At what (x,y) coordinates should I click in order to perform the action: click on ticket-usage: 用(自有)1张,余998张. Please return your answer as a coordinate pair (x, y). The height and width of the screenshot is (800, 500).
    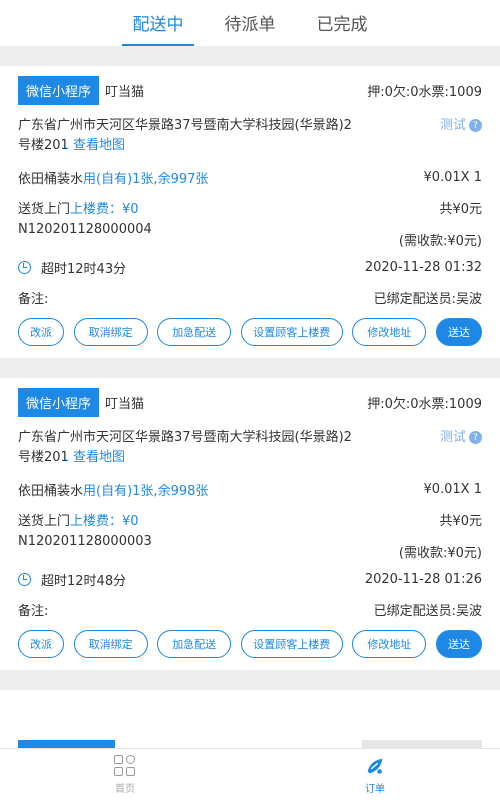
    Looking at the image, I should click on (146, 491).